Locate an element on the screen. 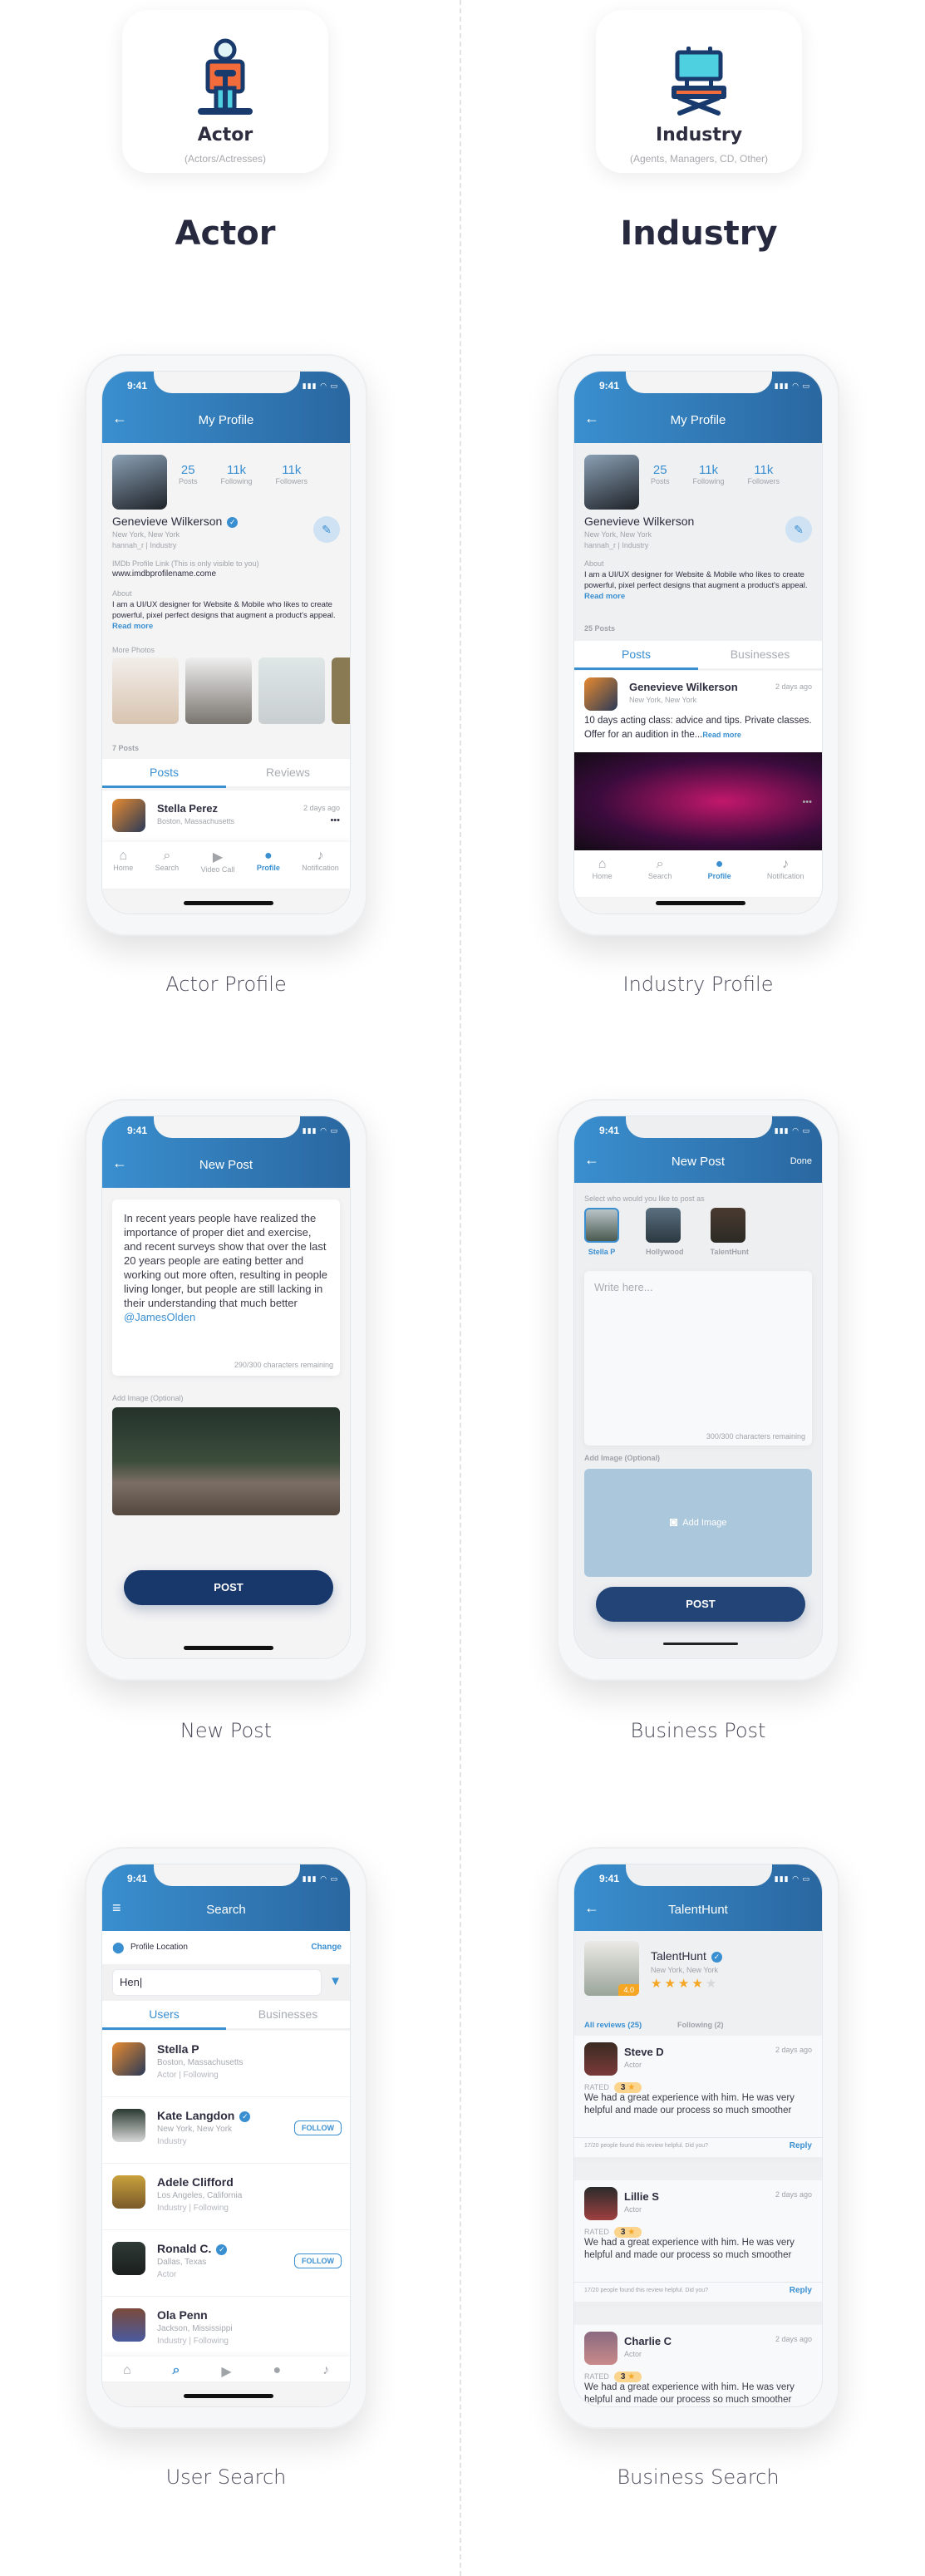  post-image: ••• is located at coordinates (698, 801).